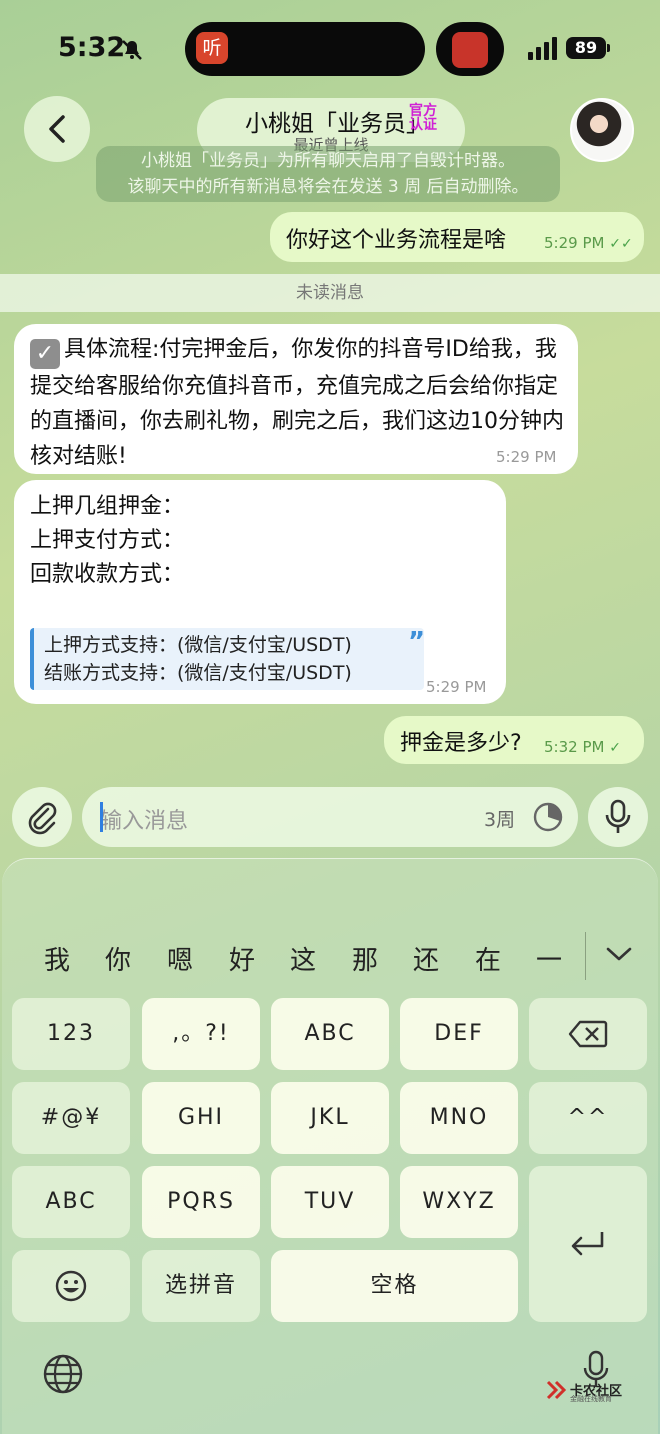 This screenshot has width=660, height=1434. I want to click on paperclip-icon, so click(42, 818).